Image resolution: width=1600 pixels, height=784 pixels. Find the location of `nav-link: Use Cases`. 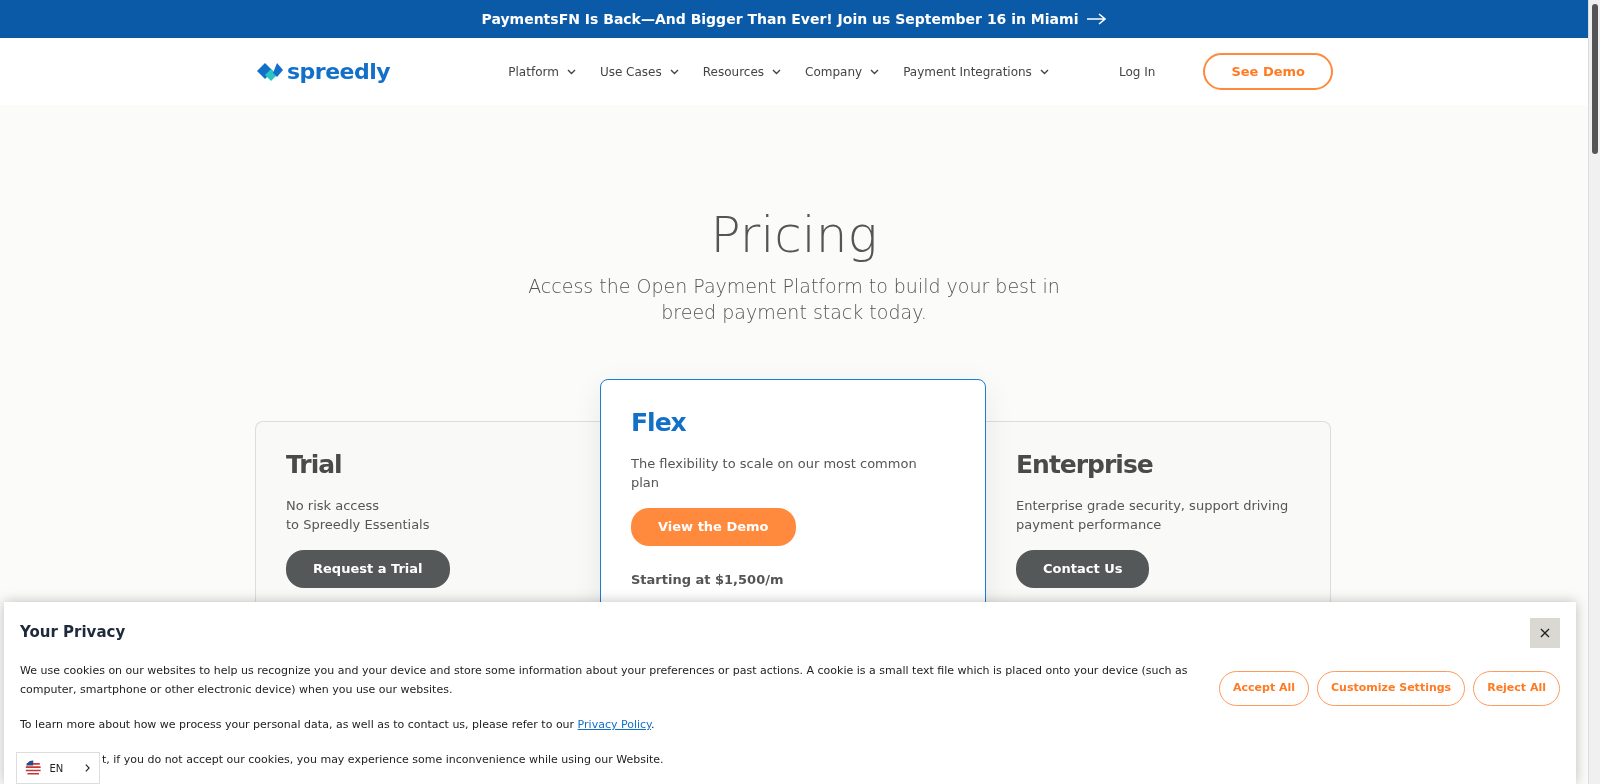

nav-link: Use Cases is located at coordinates (639, 71).